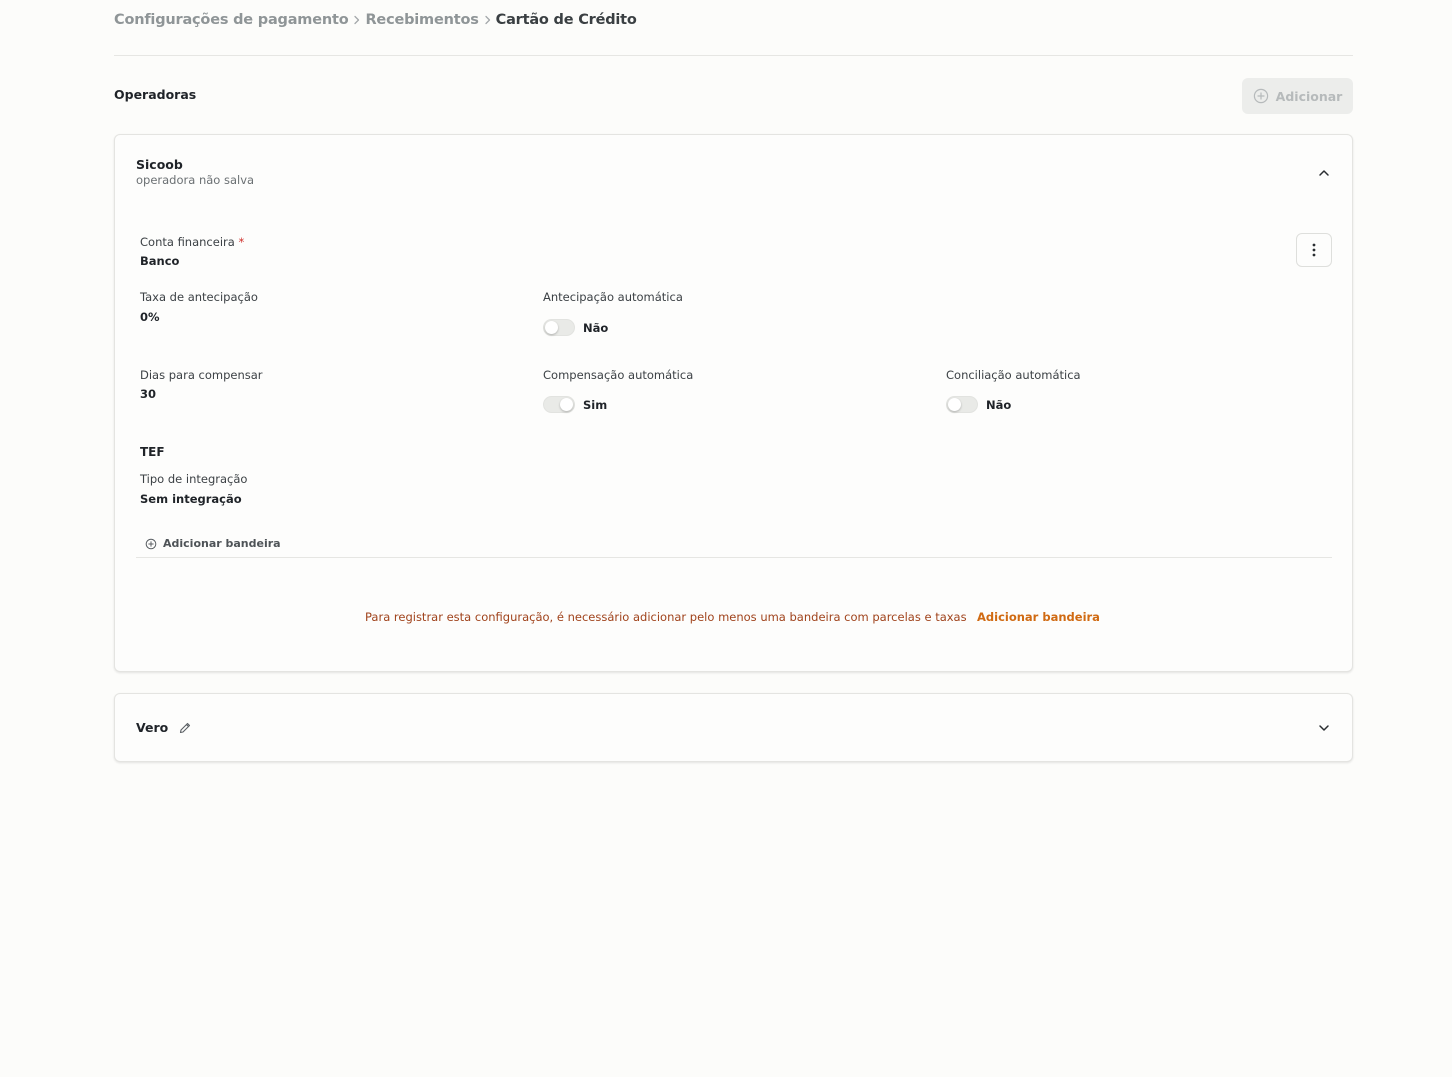  Describe the element at coordinates (421, 20) in the screenshot. I see `breadcrumb-item-receipts: Recebimentos` at that location.